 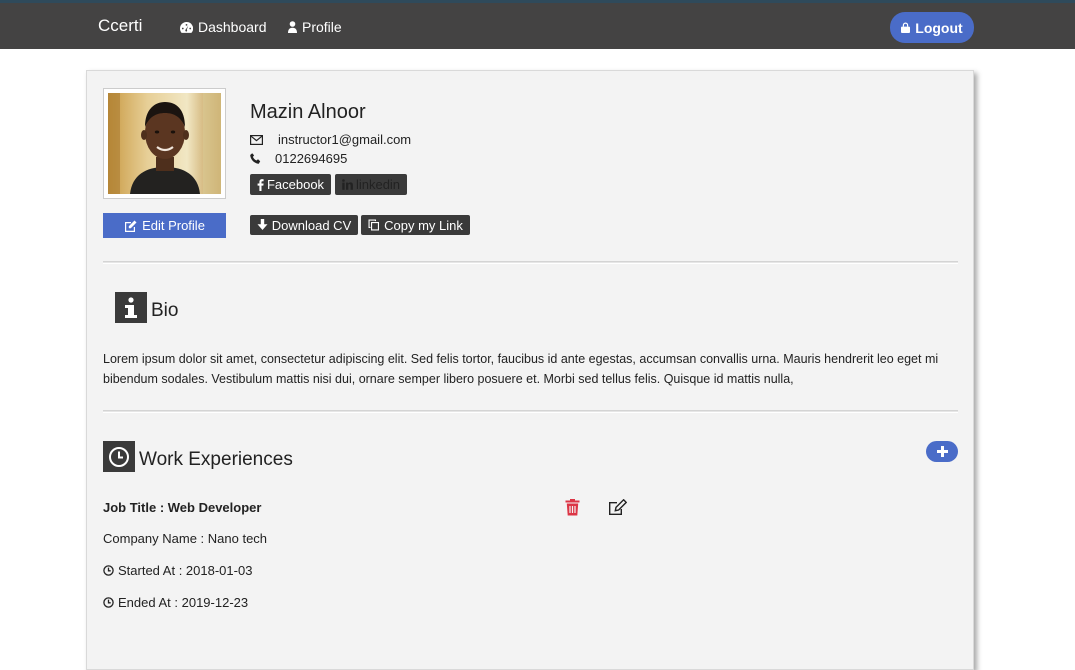 I want to click on nav-dashboard-label: Dashboard, so click(x=232, y=27).